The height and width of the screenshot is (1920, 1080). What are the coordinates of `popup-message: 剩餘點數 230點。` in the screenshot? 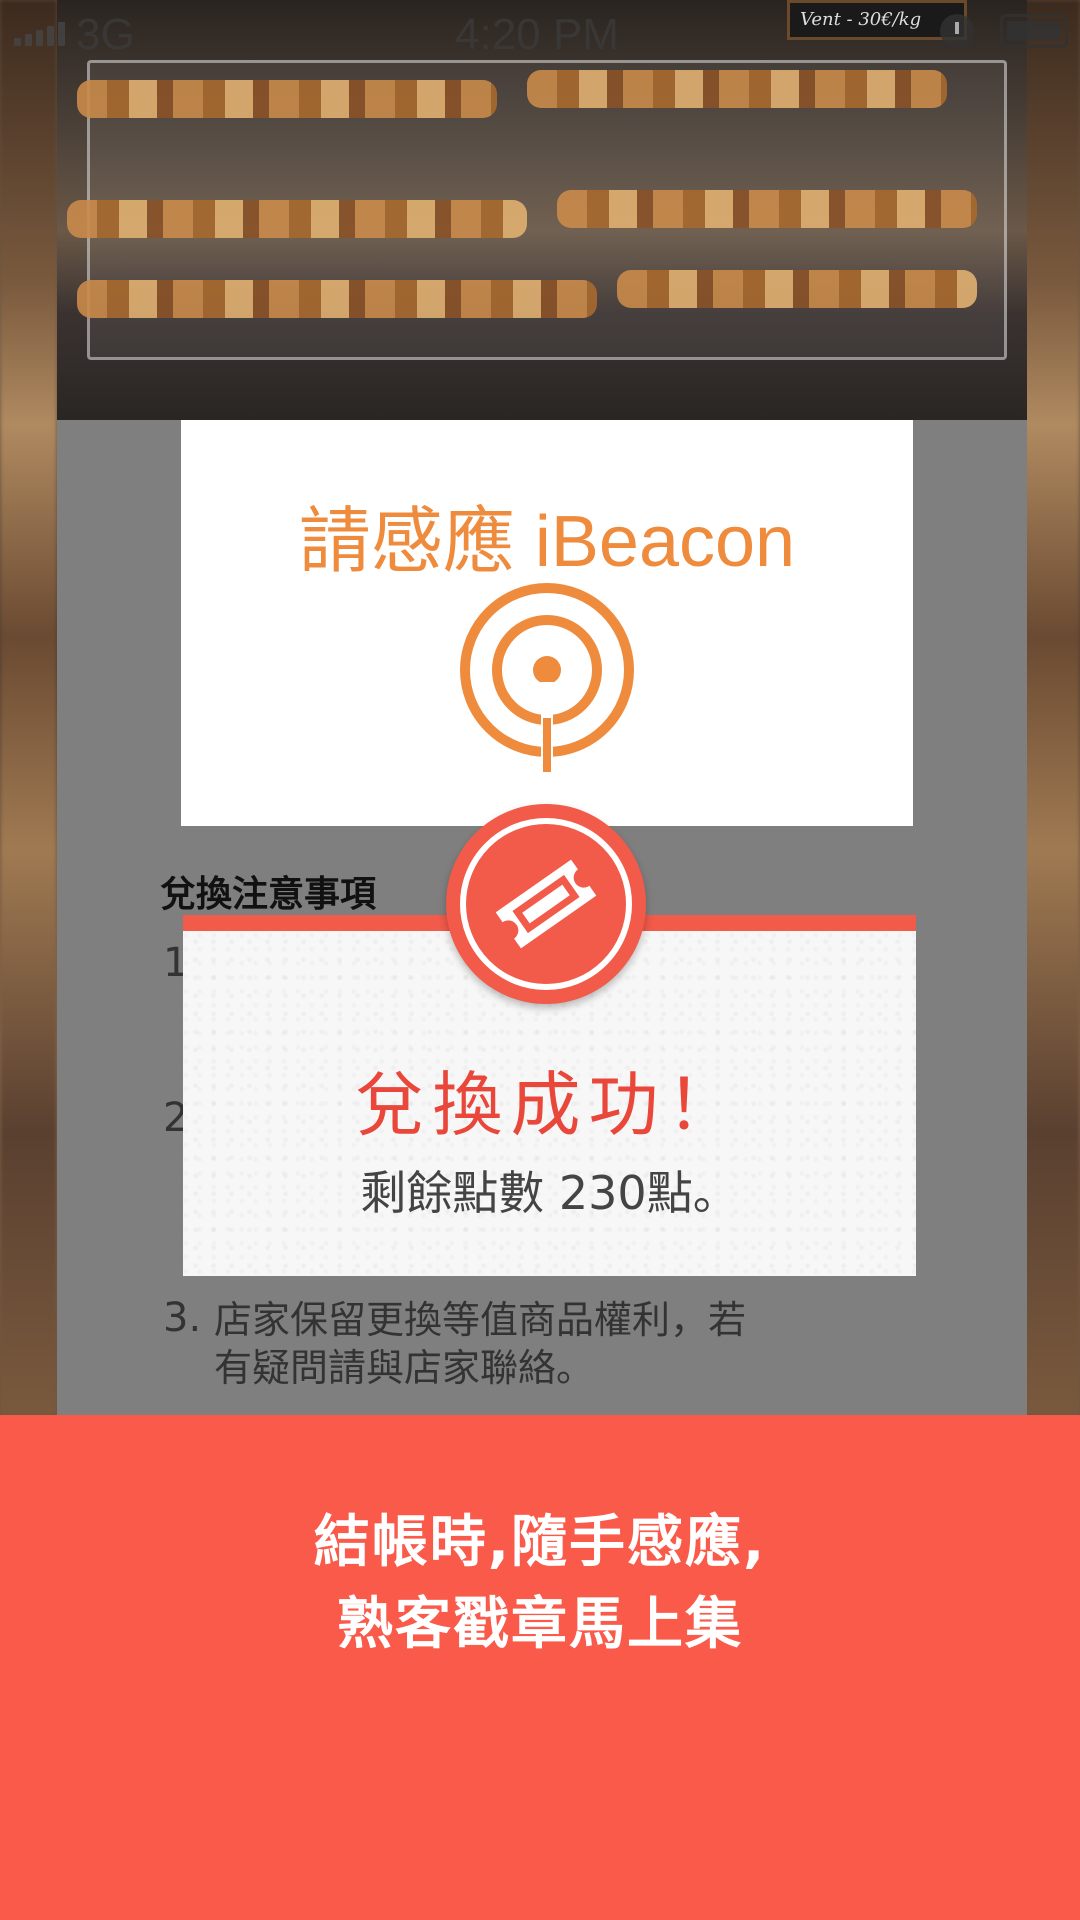 It's located at (549, 1193).